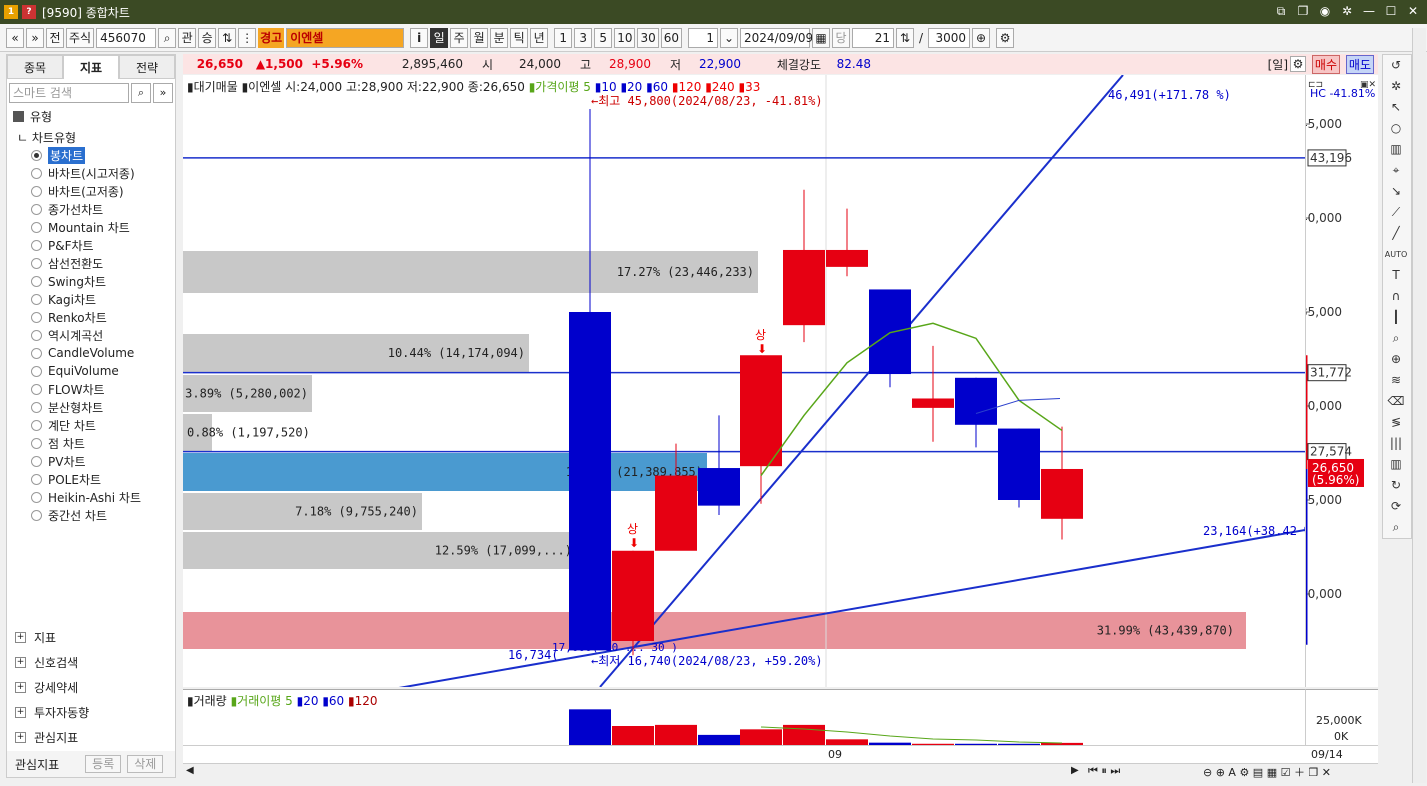 This screenshot has height=786, width=1427. Describe the element at coordinates (603, 37) in the screenshot. I see `interval-5: 5` at that location.